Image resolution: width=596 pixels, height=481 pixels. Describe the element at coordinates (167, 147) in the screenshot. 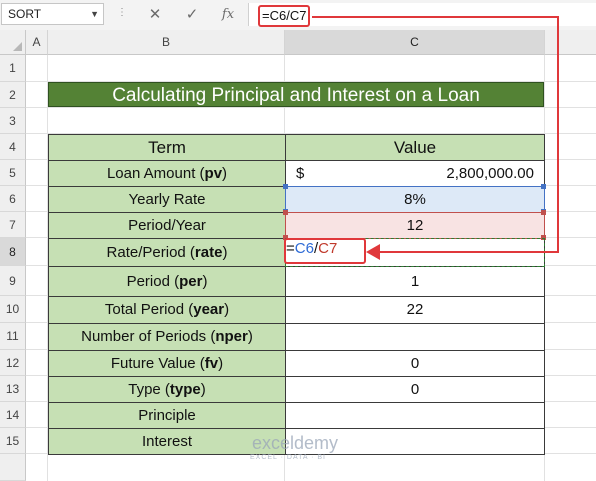

I see `header-term: Term` at that location.